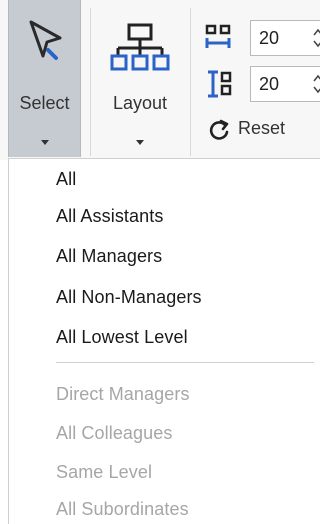 The image size is (320, 524). Describe the element at coordinates (104, 472) in the screenshot. I see `menu-item-same-level: Same Level` at that location.